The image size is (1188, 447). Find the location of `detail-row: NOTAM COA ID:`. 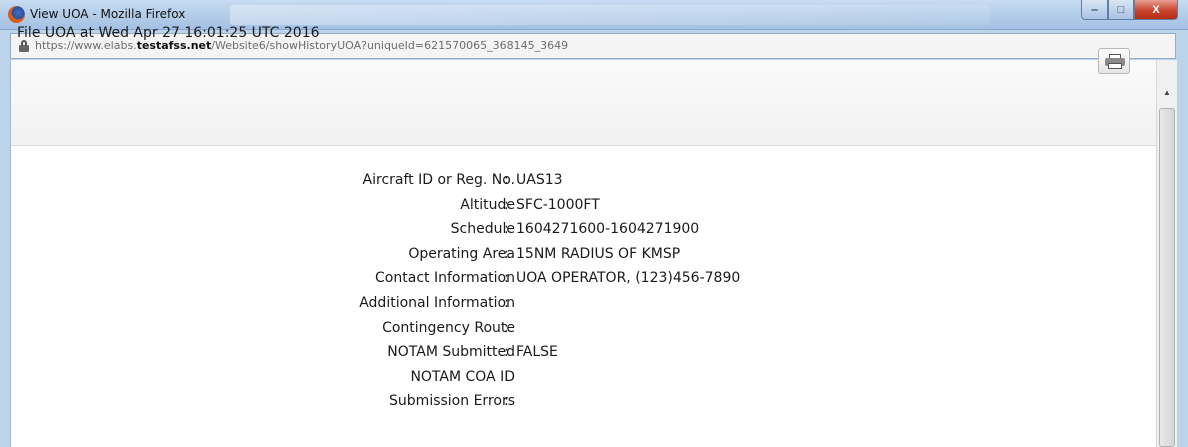

detail-row: NOTAM COA ID: is located at coordinates (576, 377).